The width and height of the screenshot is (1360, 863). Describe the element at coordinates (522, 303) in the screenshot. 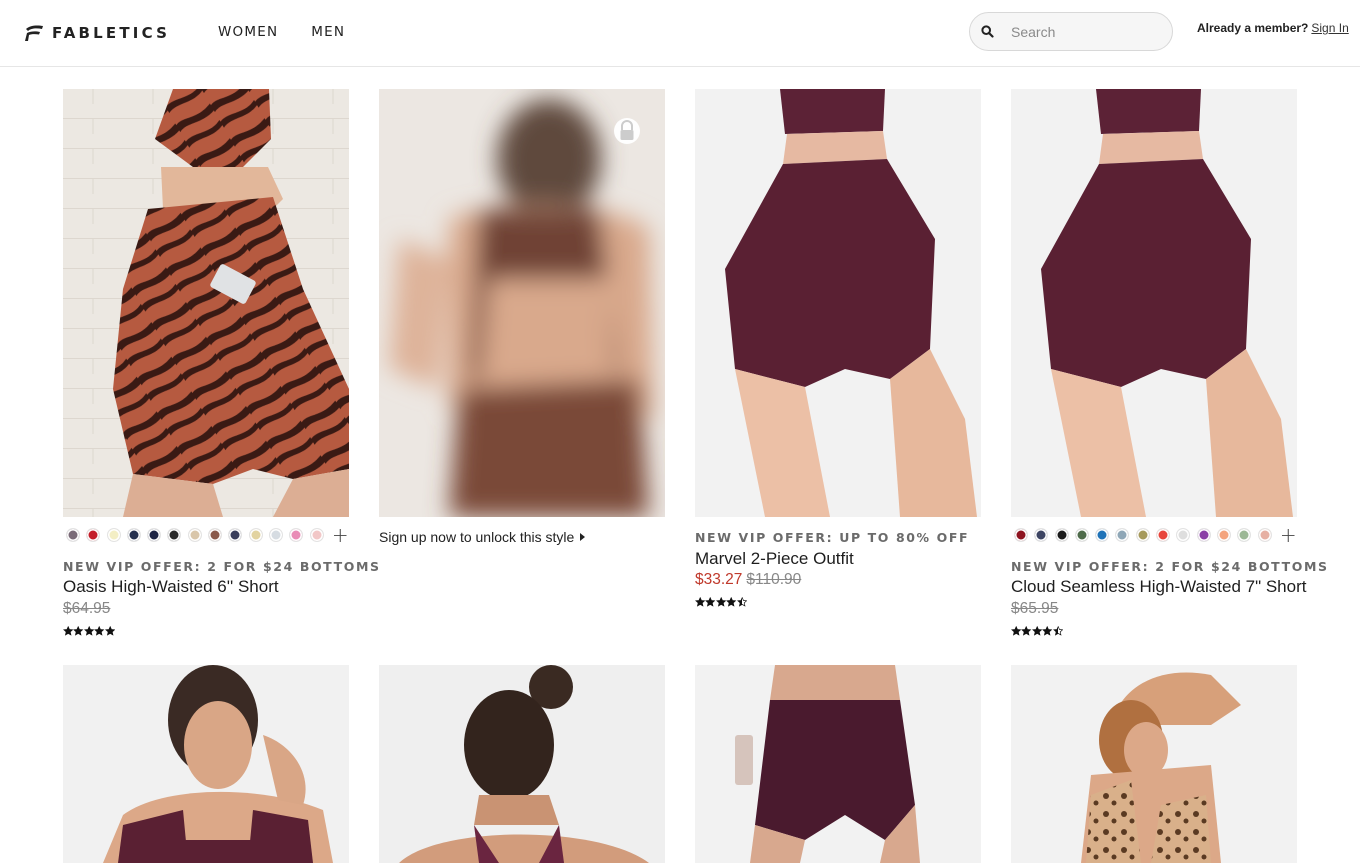

I see `product-image-locked` at that location.